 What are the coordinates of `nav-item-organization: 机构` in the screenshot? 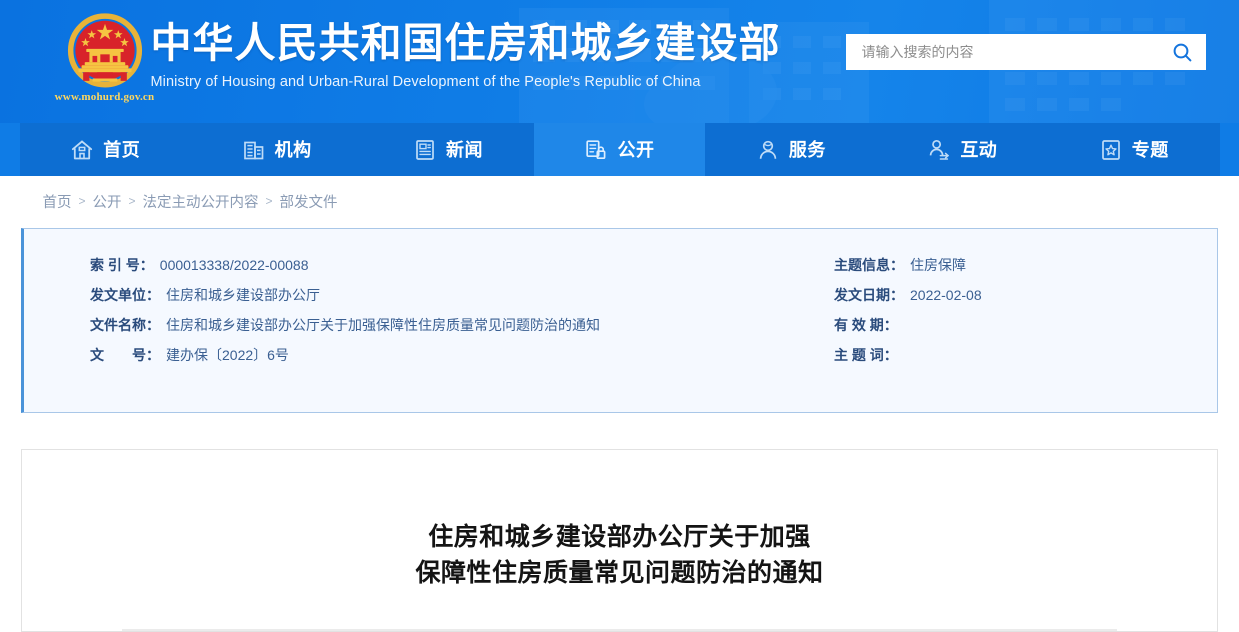 It's located at (276, 149).